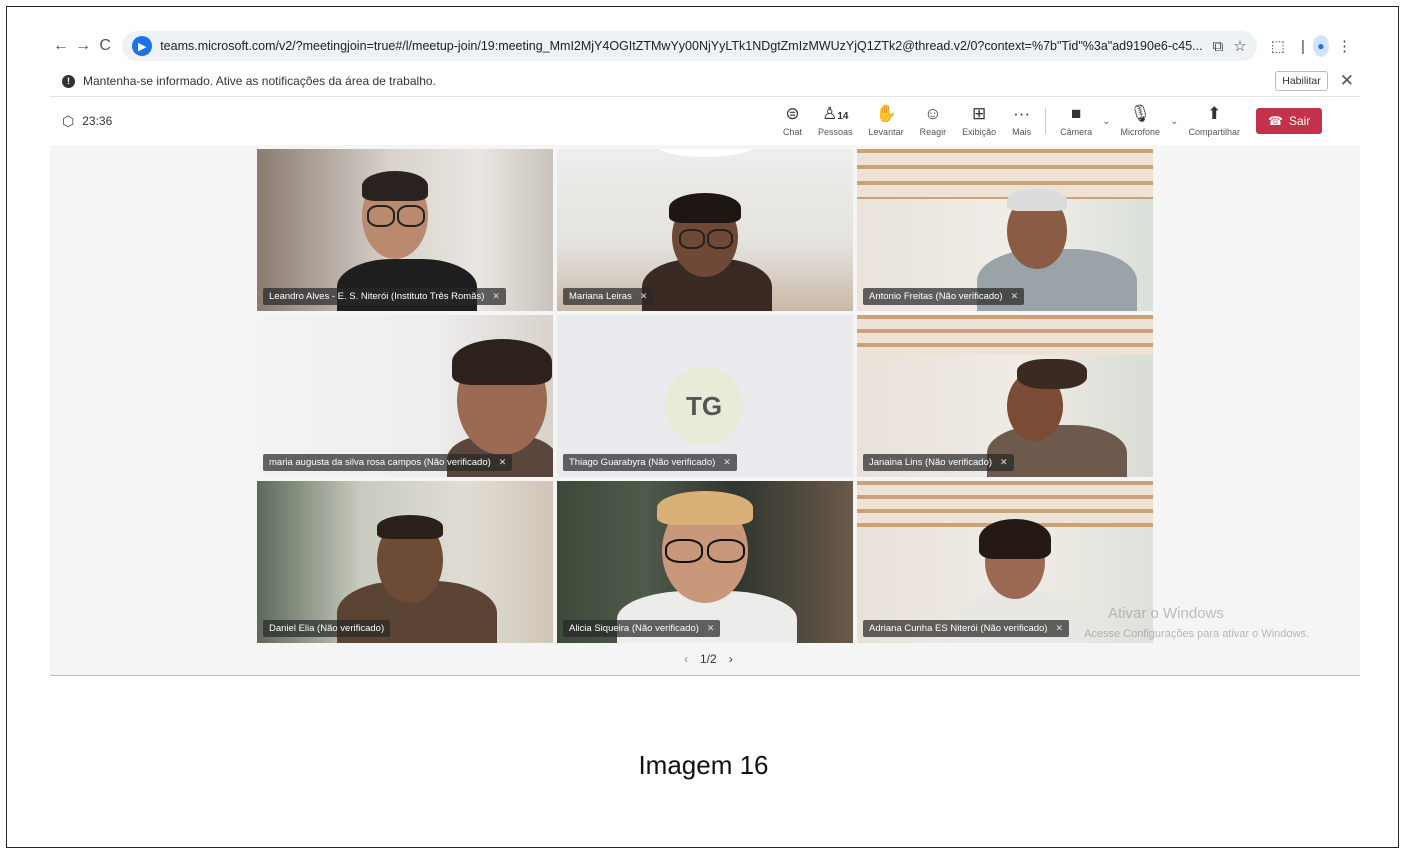 Image resolution: width=1407 pixels, height=854 pixels. What do you see at coordinates (933, 113) in the screenshot?
I see `smiley-icon: ☺` at bounding box center [933, 113].